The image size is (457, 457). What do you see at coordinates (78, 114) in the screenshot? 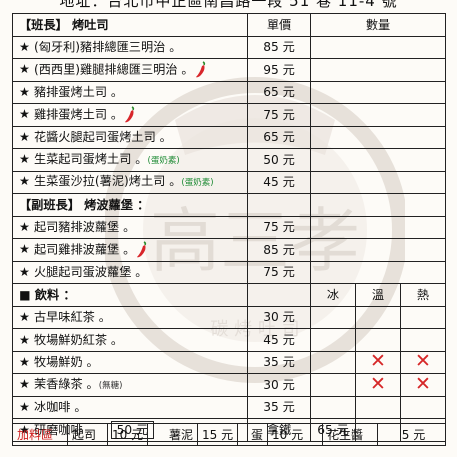
I see `item-name: 雞排蛋烤土司 。` at bounding box center [78, 114].